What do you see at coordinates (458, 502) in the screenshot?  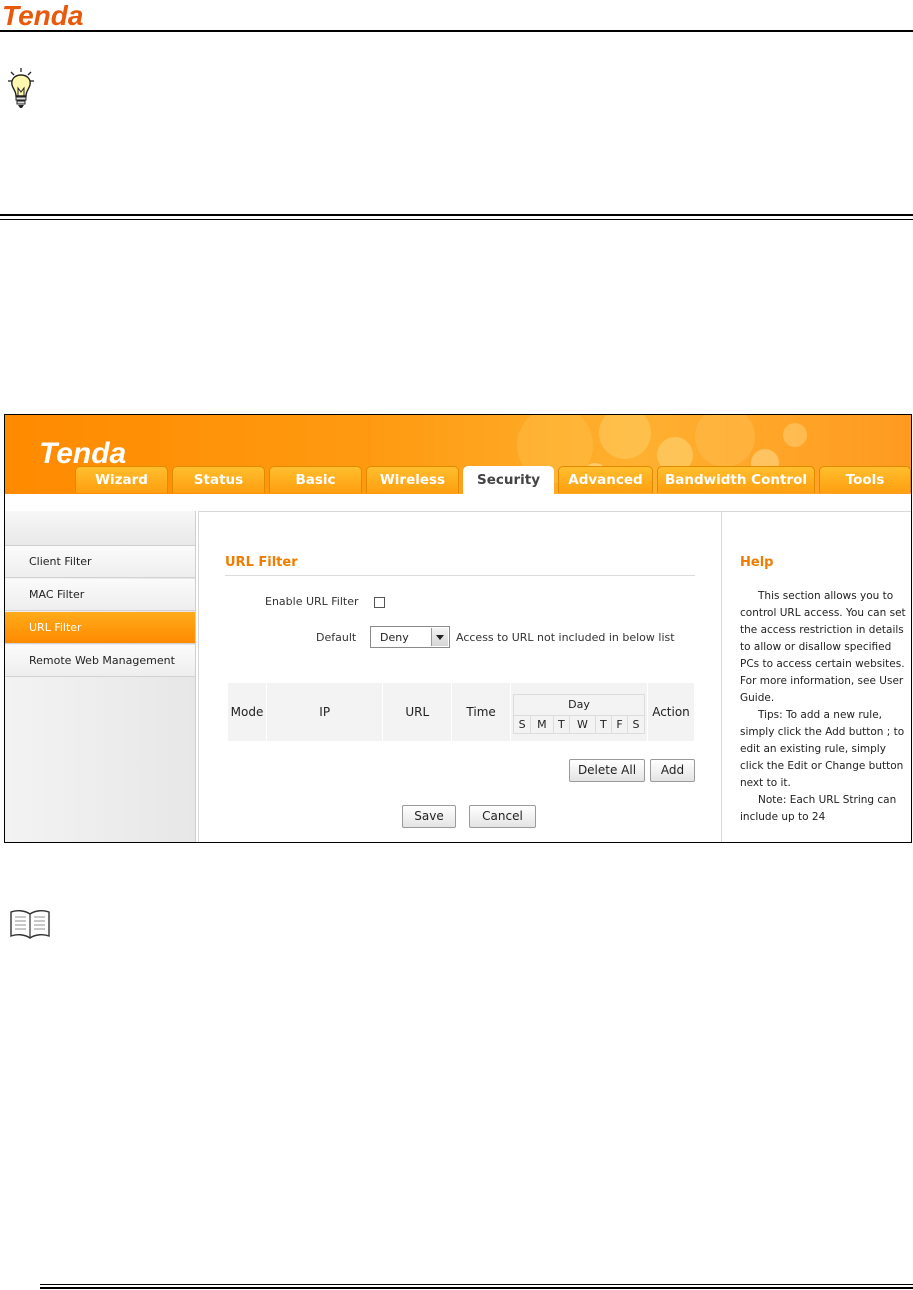 I see `tab-subbar` at bounding box center [458, 502].